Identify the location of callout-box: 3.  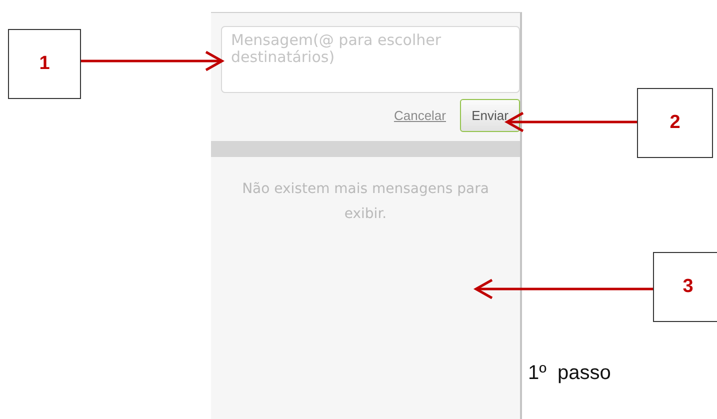
(685, 287).